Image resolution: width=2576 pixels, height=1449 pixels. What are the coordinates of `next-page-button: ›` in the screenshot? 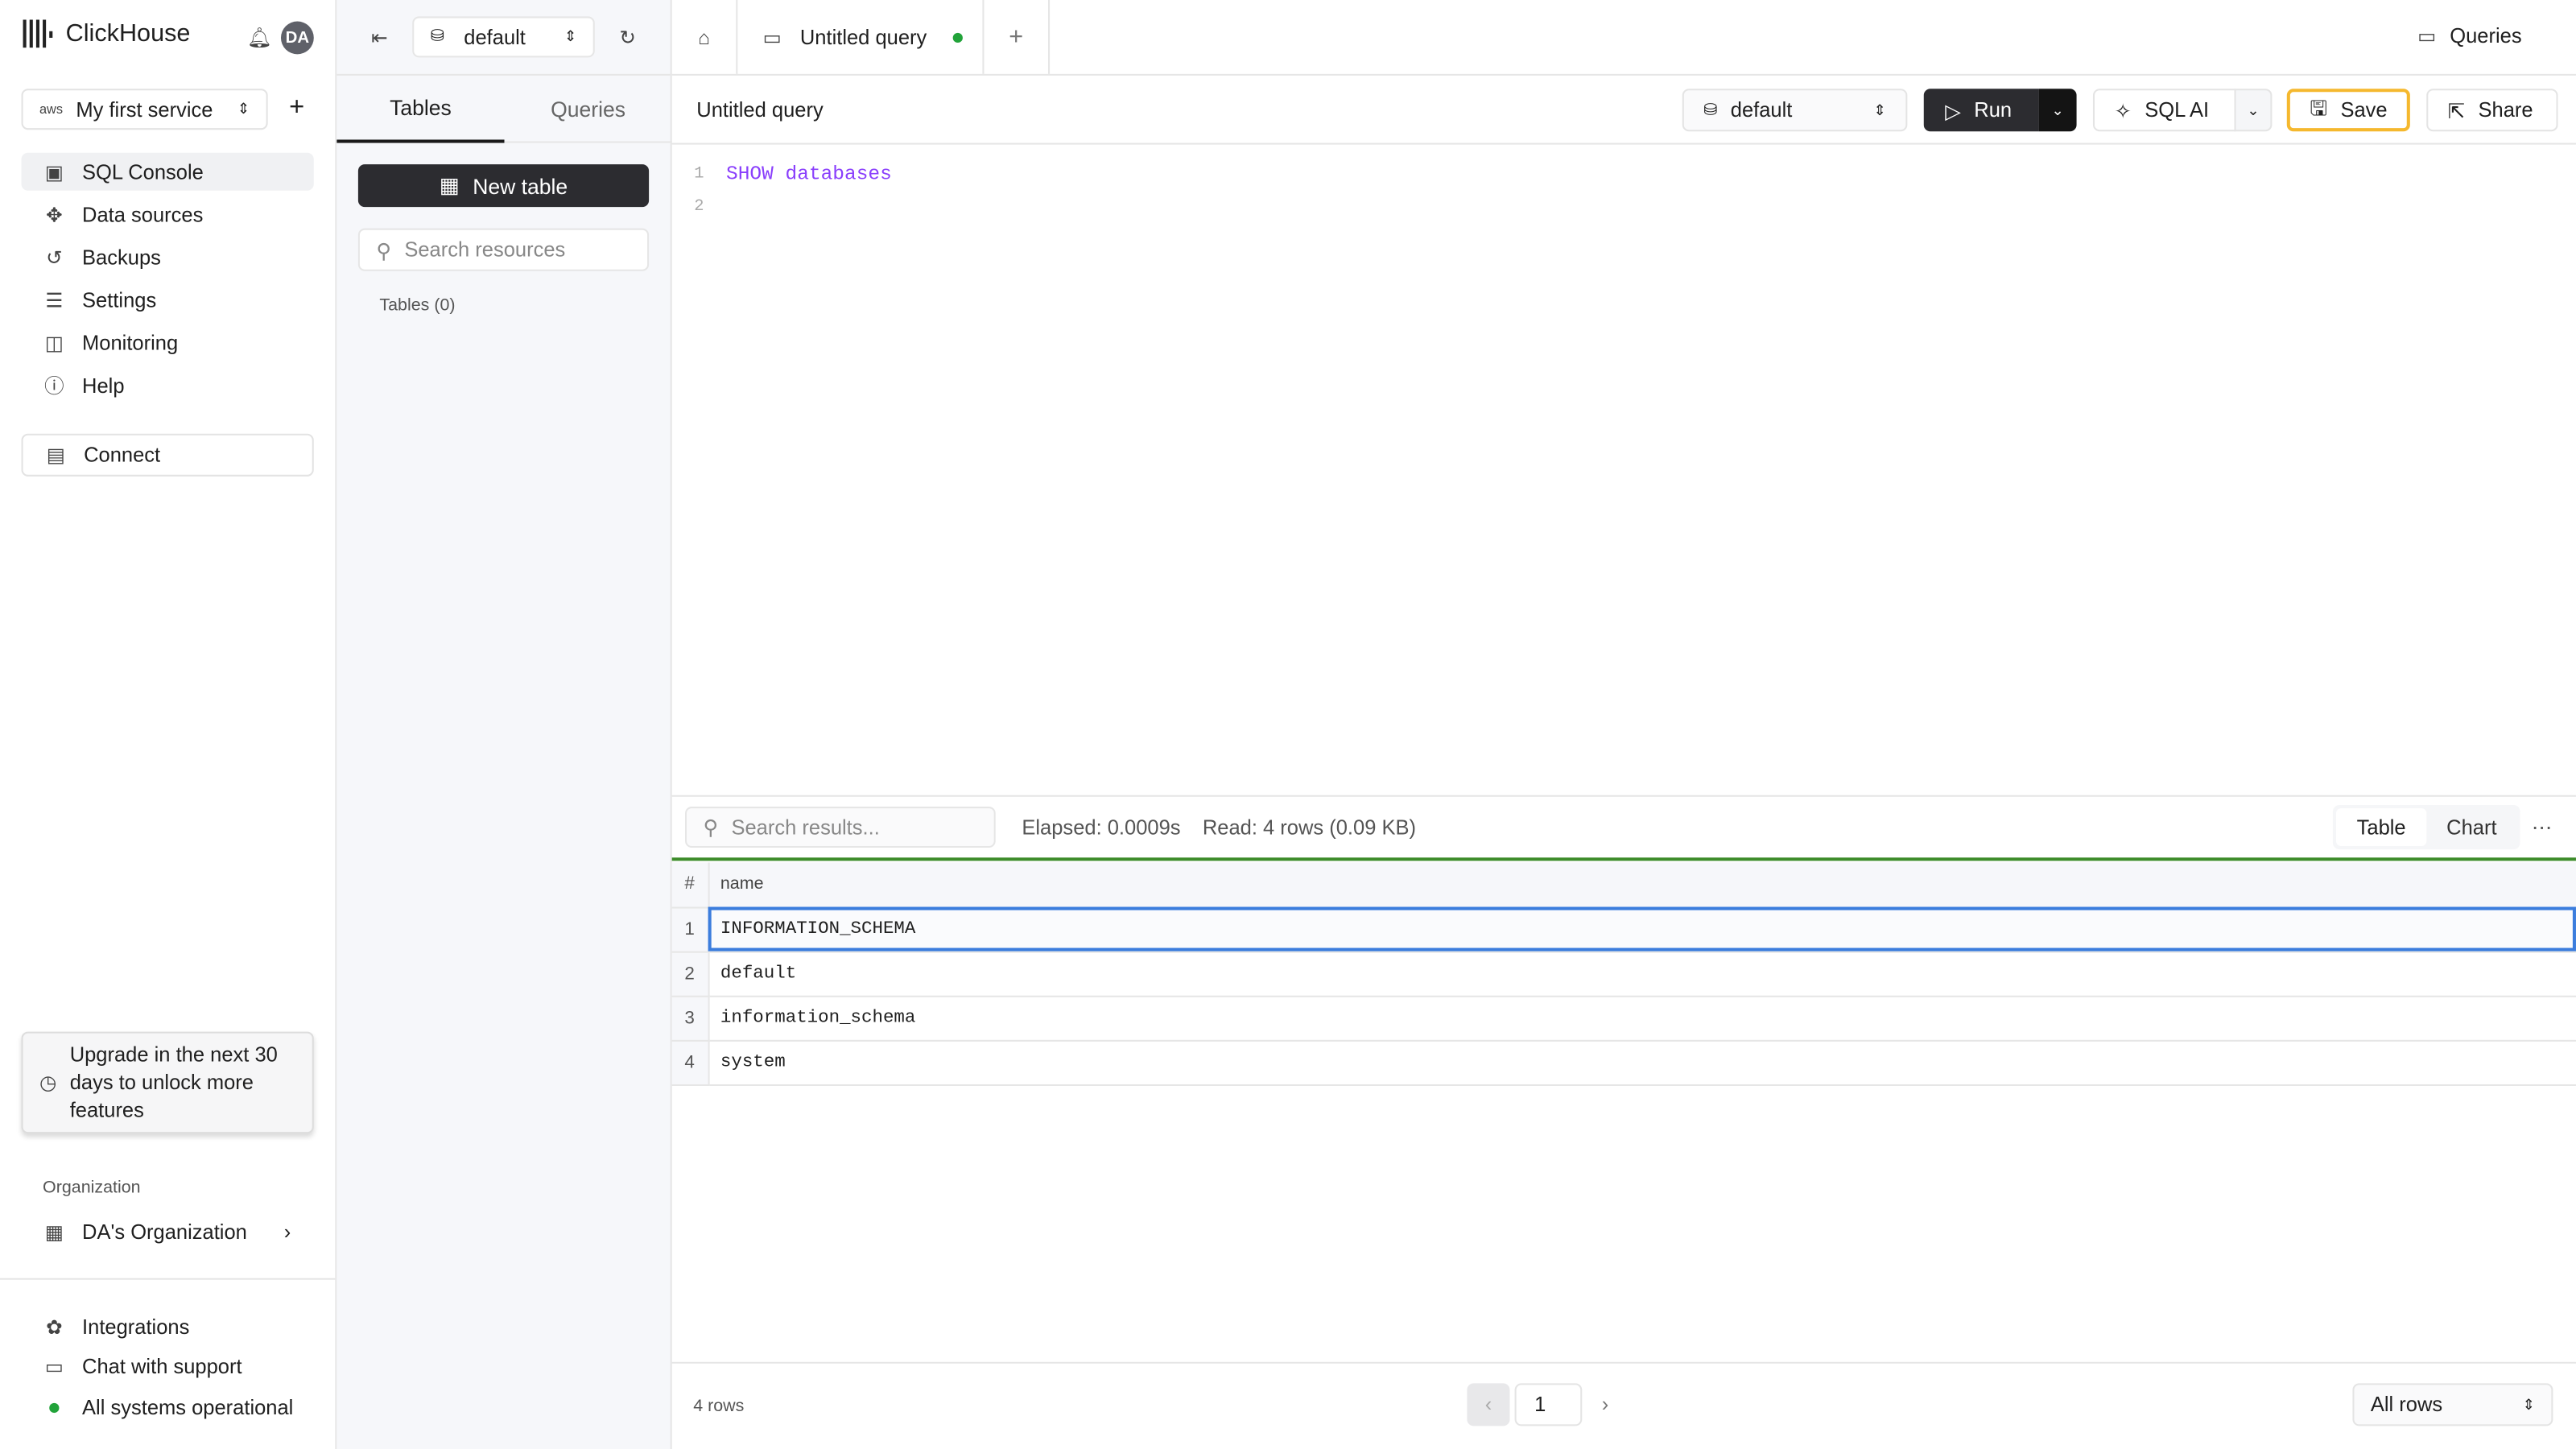 It's located at (1605, 1405).